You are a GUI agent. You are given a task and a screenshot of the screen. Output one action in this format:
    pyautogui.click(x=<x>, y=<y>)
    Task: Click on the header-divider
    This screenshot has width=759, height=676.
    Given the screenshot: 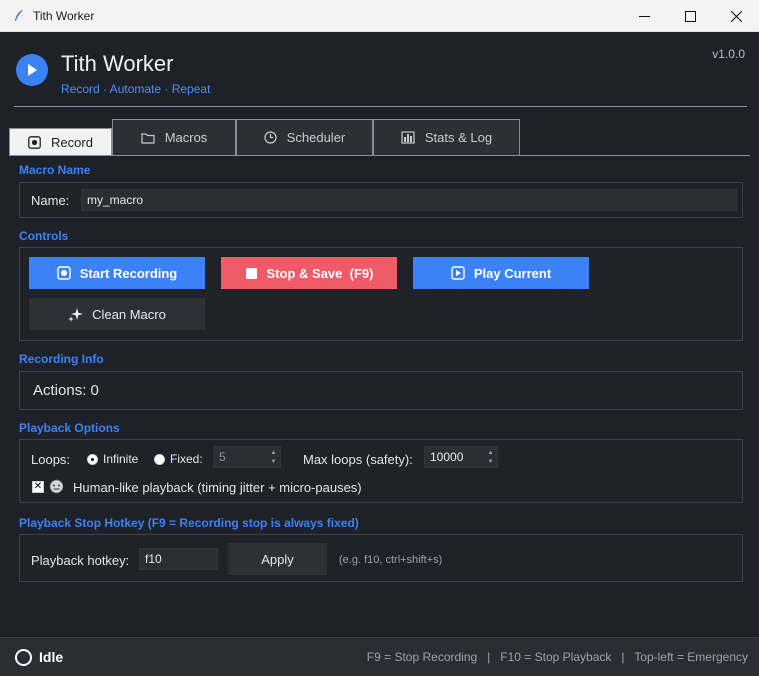 What is the action you would take?
    pyautogui.click(x=380, y=106)
    